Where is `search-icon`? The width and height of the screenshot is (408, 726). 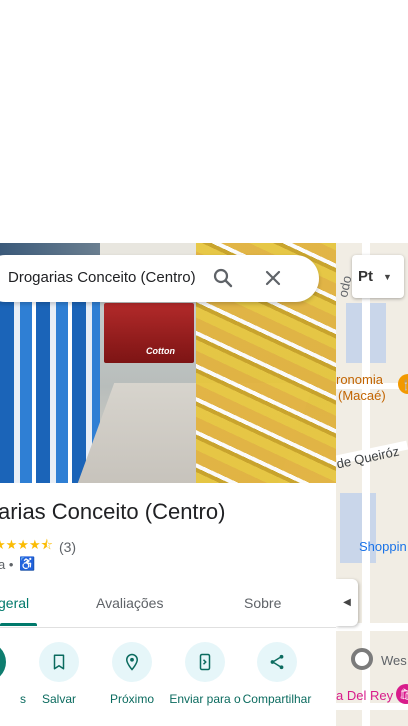
search-icon is located at coordinates (223, 278).